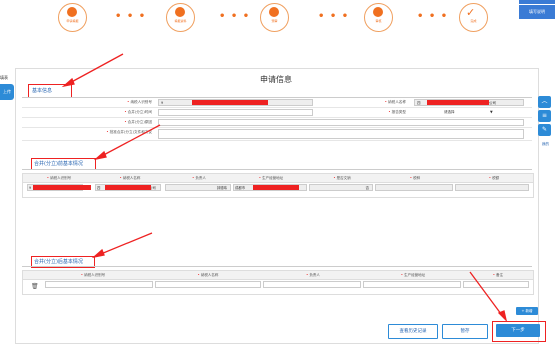 Image resolution: width=555 pixels, height=344 pixels. I want to click on cell-tax-amount, so click(492, 187).